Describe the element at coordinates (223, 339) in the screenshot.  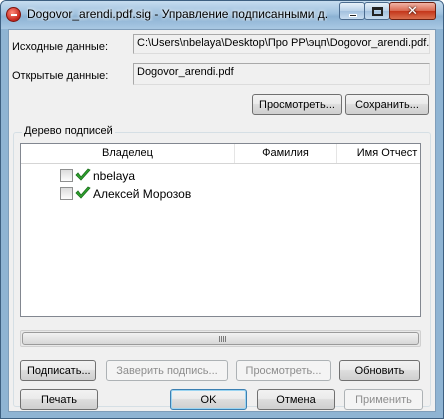
I see `scroll-grip-icon` at that location.